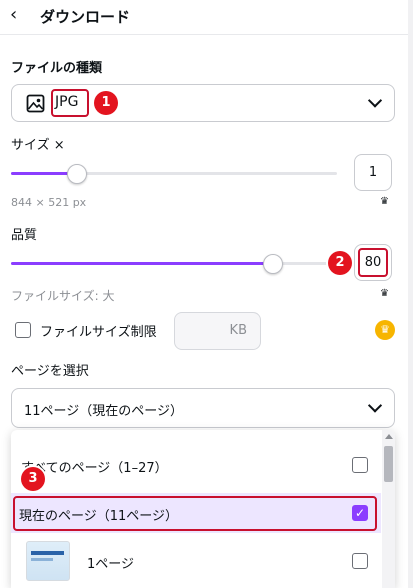 This screenshot has height=588, width=413. Describe the element at coordinates (49, 202) in the screenshot. I see `dimensions-text: 844 × 521 px` at that location.